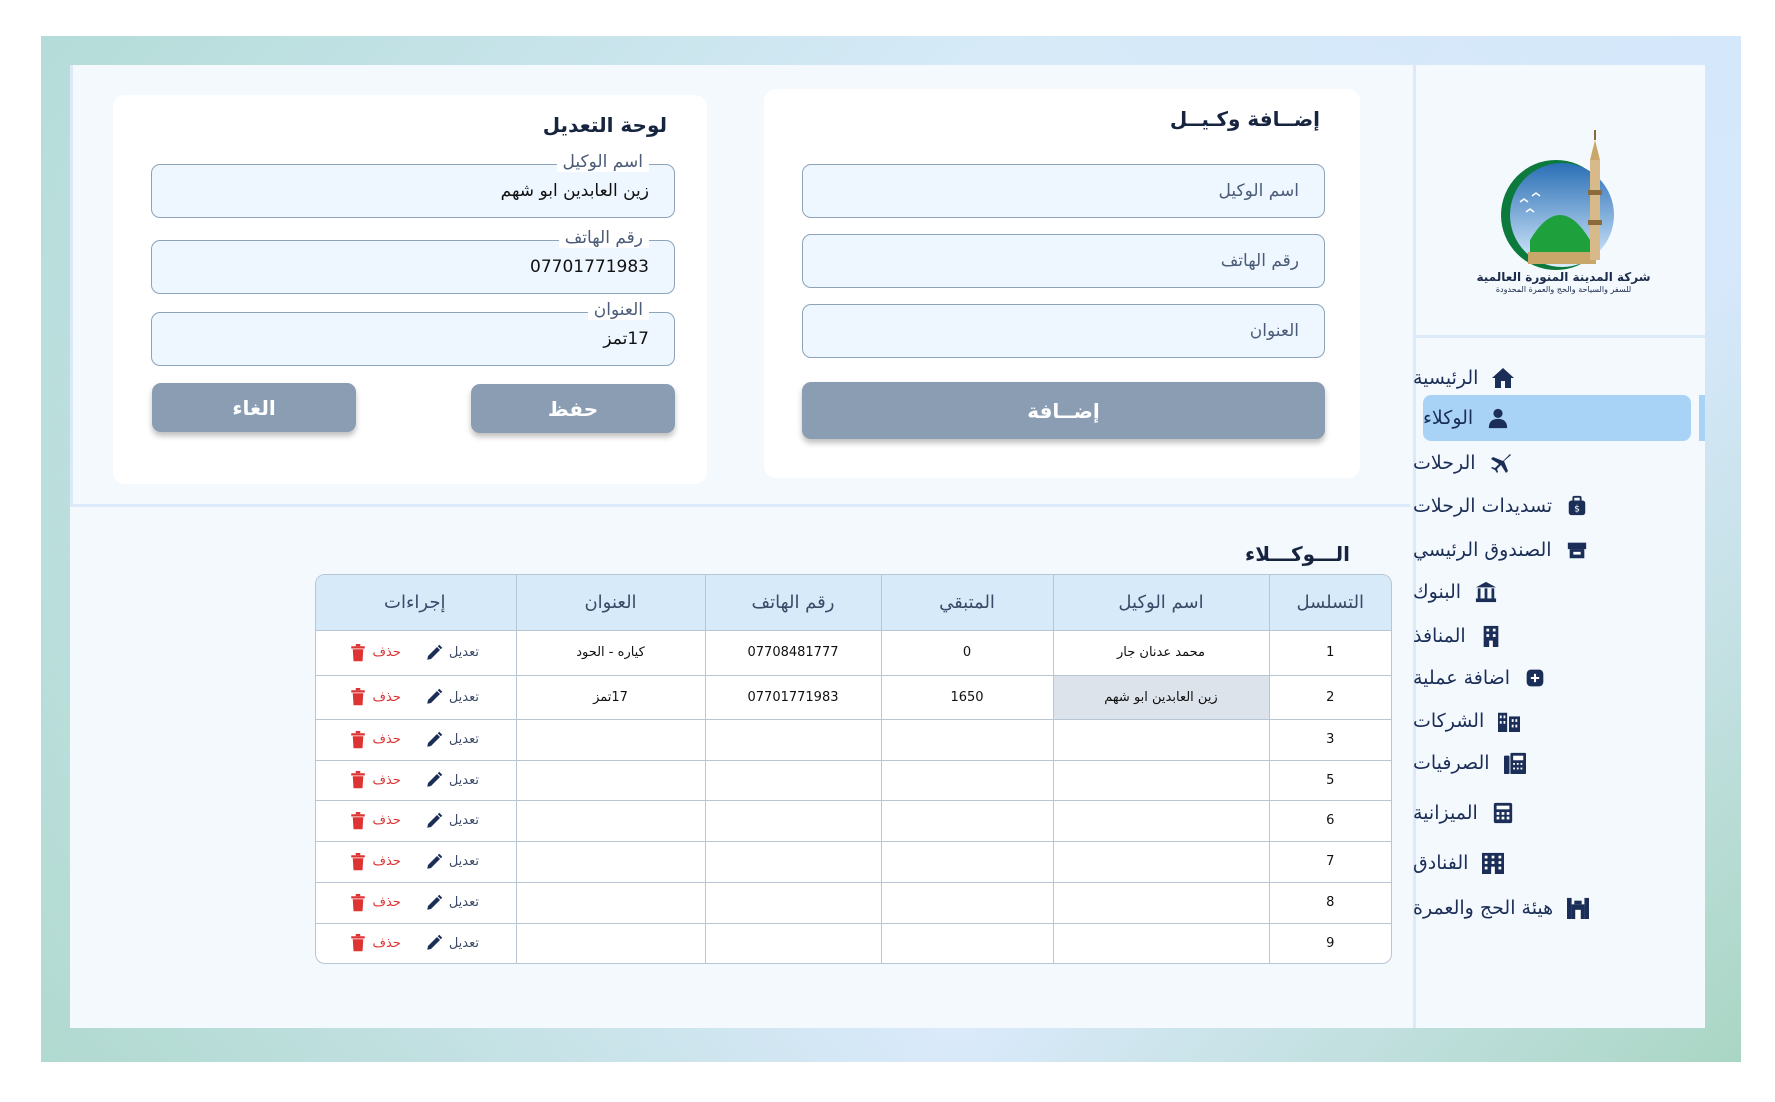 The image size is (1775, 1102). I want to click on edit-phone-field: رقم الهاتف, so click(413, 261).